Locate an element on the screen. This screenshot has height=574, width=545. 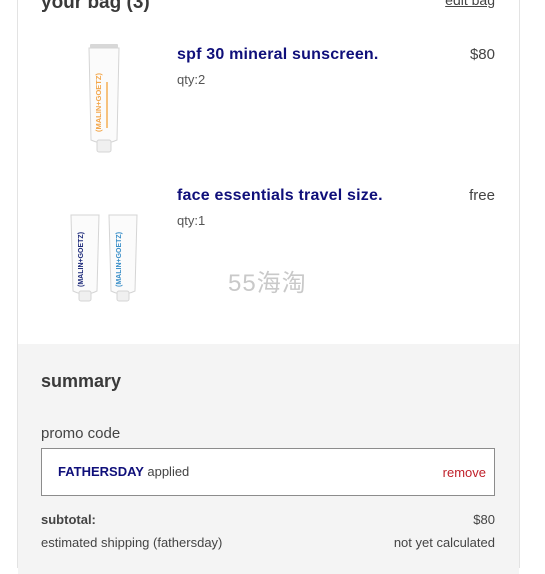
applied-promo-code: FATHERSDAY applied is located at coordinates (123, 471).